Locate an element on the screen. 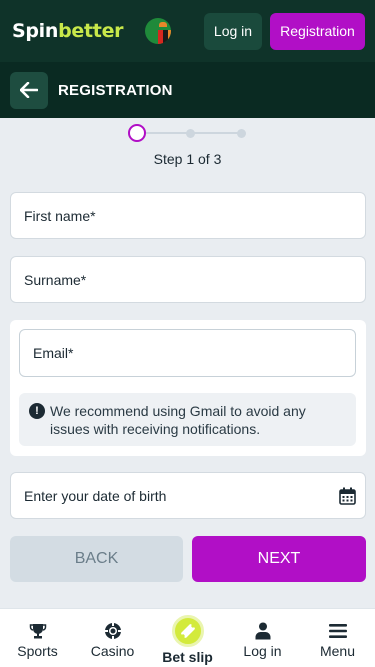 This screenshot has height=667, width=375. page-title: REGISTRATION is located at coordinates (115, 90).